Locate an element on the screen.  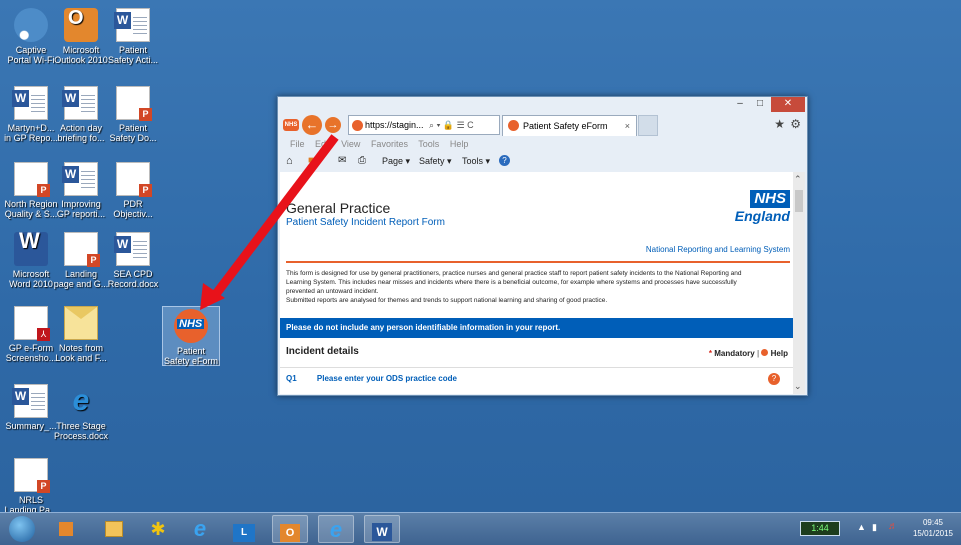
outlook-small-icon is located at coordinates (66, 529).